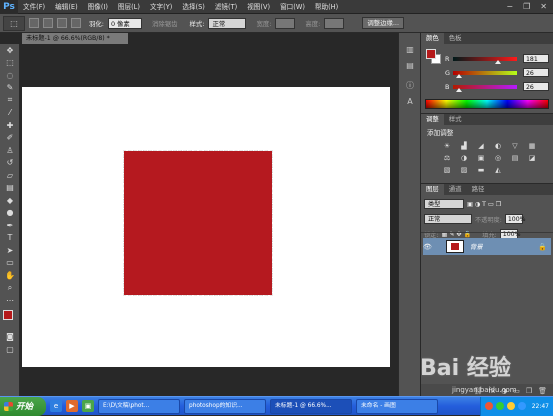 The height and width of the screenshot is (416, 553). What do you see at coordinates (88, 406) in the screenshot?
I see `quicklaunch-desktop-icon: ▣` at bounding box center [88, 406].